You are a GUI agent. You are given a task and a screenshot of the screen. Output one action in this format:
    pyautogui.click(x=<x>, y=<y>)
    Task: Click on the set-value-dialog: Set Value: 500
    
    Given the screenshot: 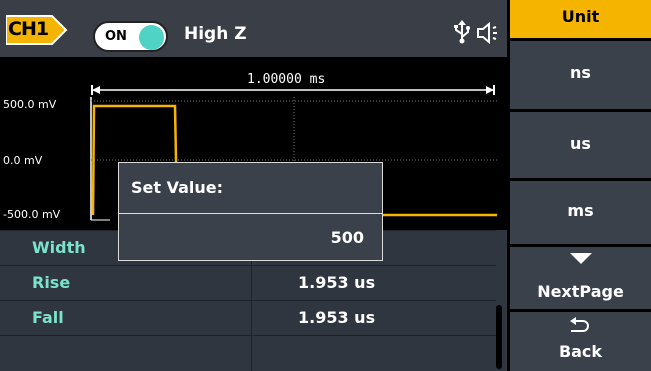 What is the action you would take?
    pyautogui.click(x=250, y=211)
    